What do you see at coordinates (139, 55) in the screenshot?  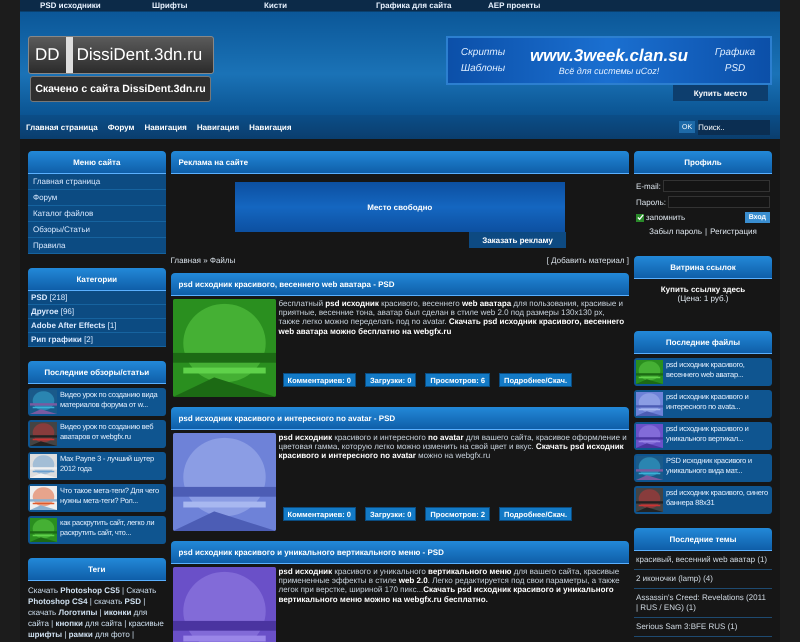 I see `site-title: DissiDent.3dn.ru` at bounding box center [139, 55].